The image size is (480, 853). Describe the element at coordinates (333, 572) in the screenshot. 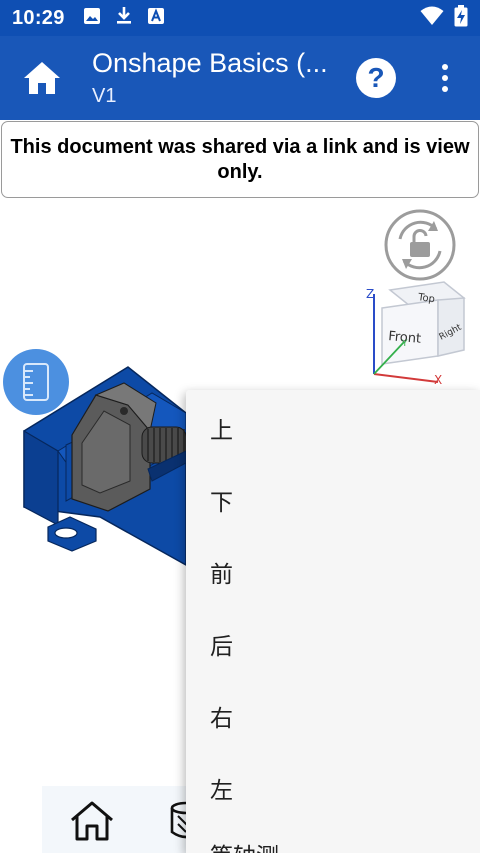

I see `menu-item-front: 前` at that location.